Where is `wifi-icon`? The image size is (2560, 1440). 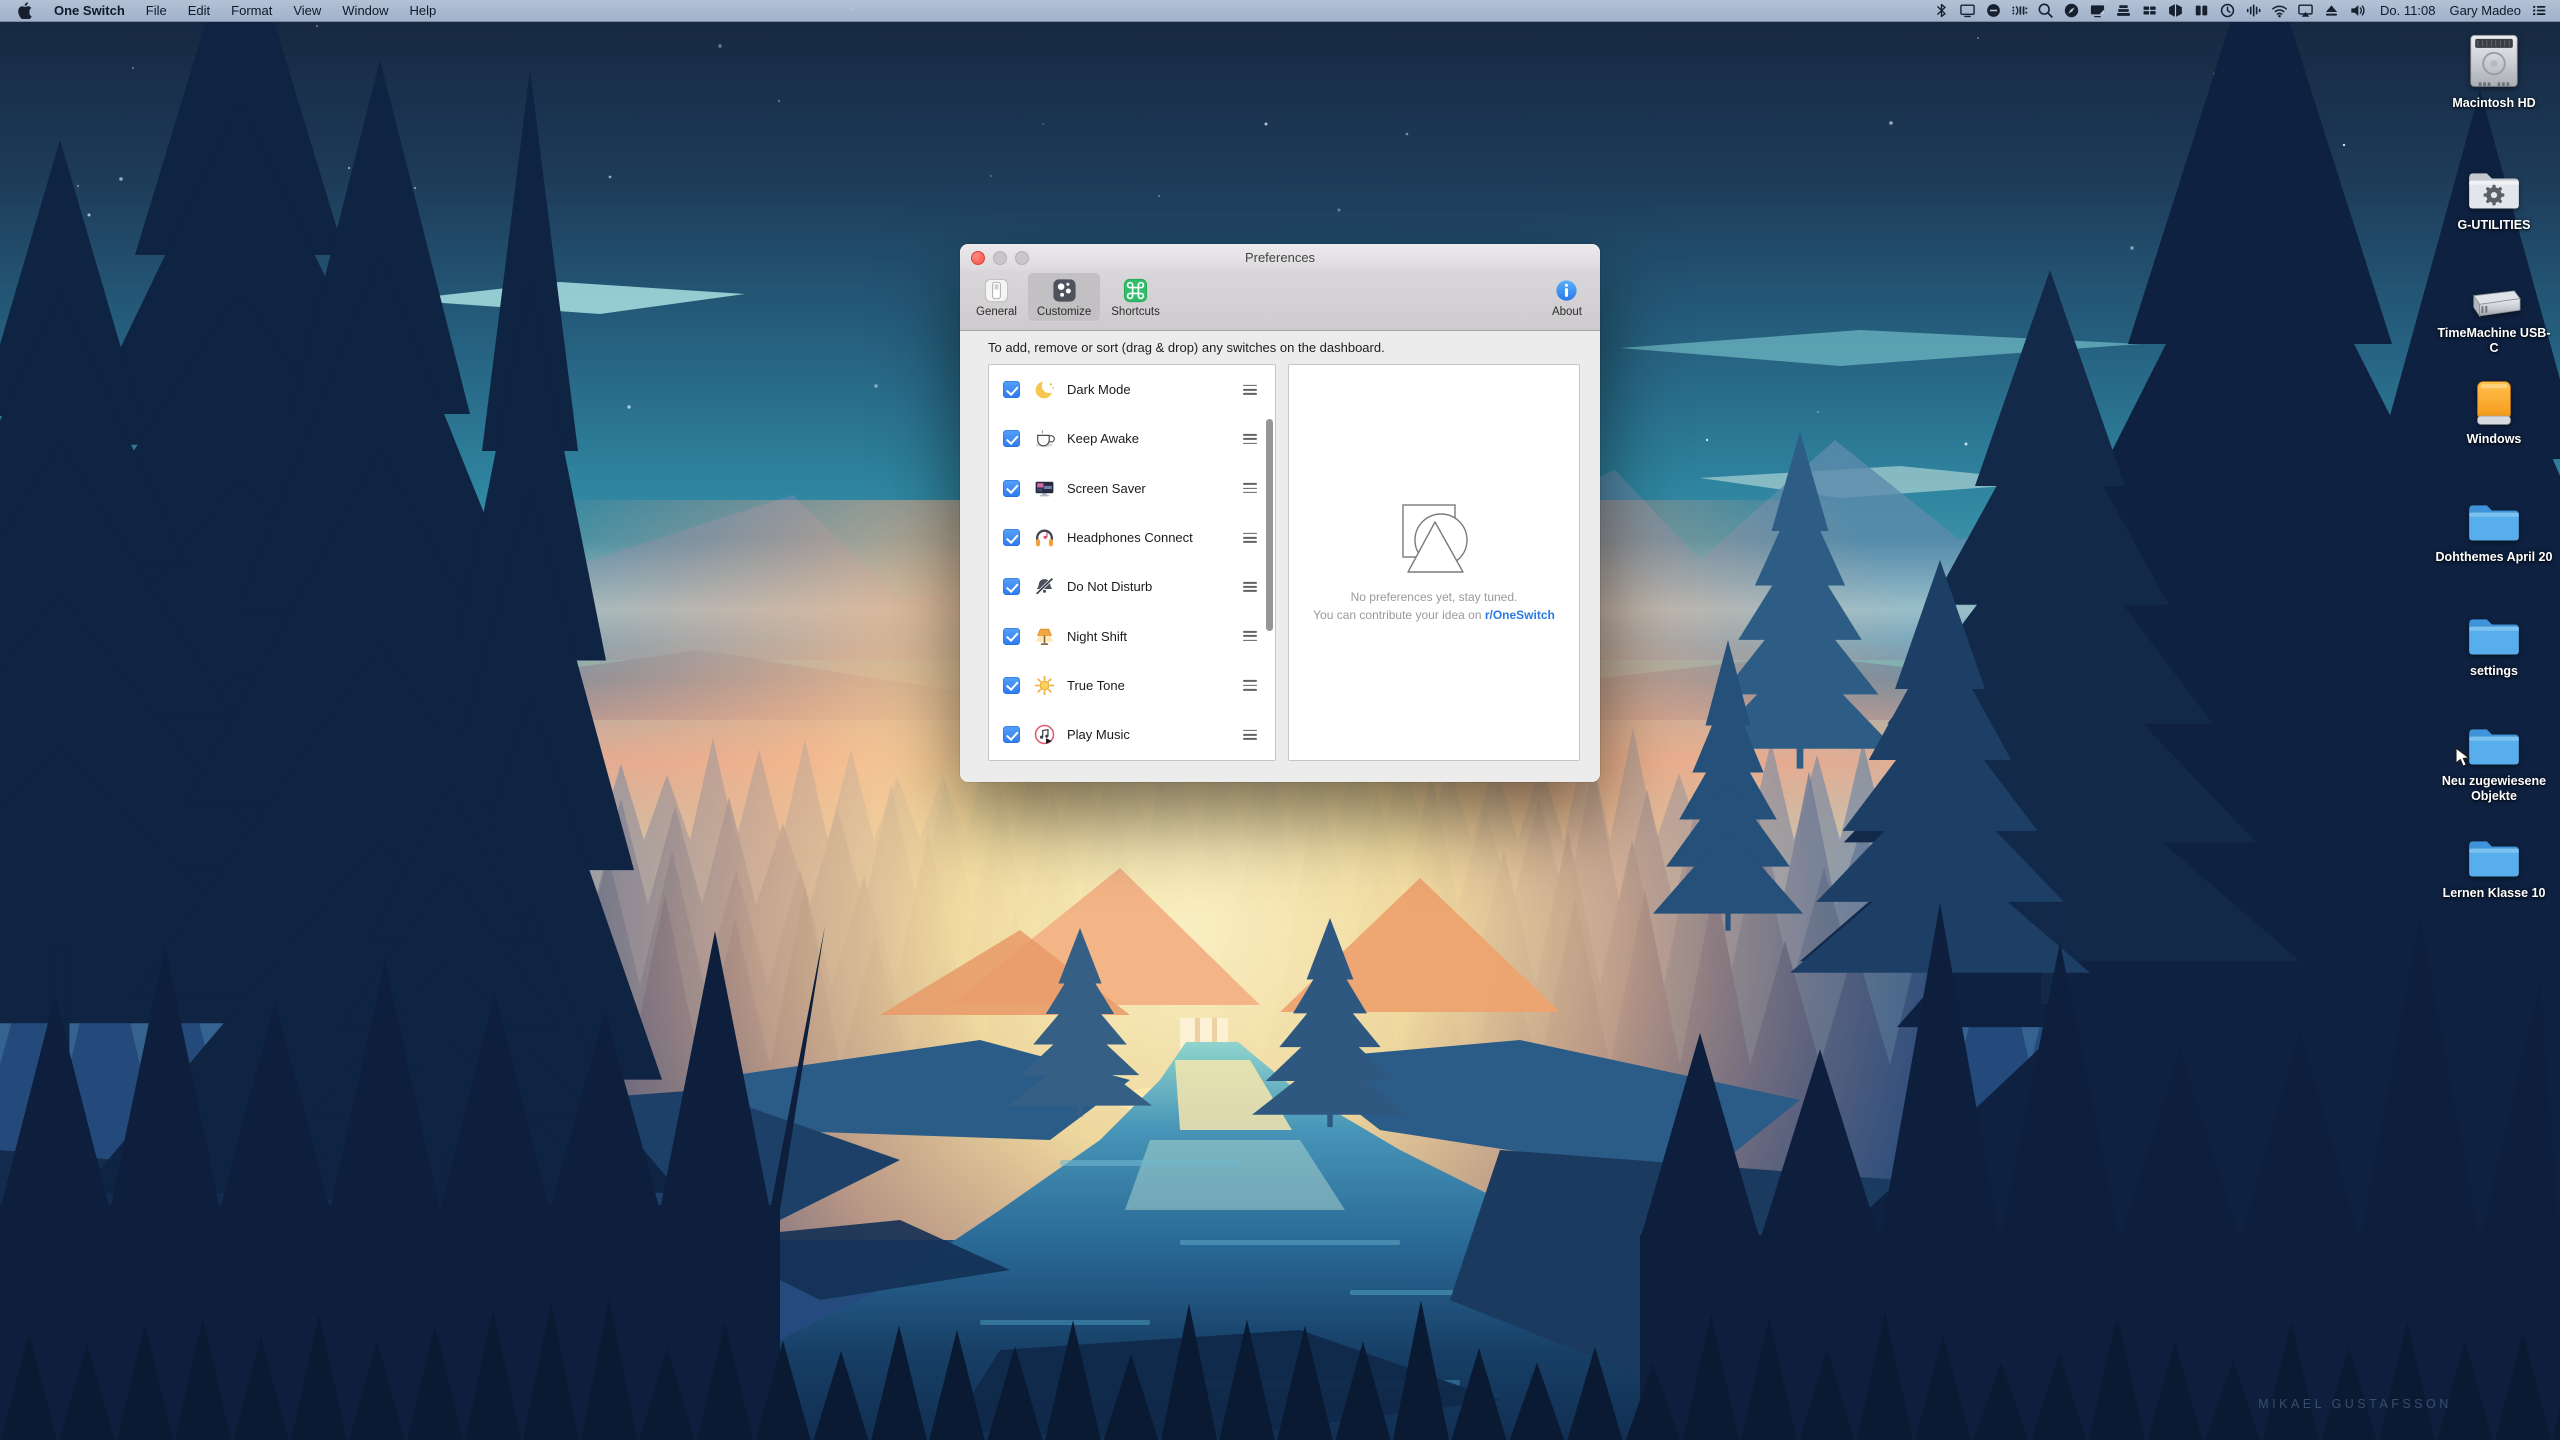
wifi-icon is located at coordinates (2279, 10).